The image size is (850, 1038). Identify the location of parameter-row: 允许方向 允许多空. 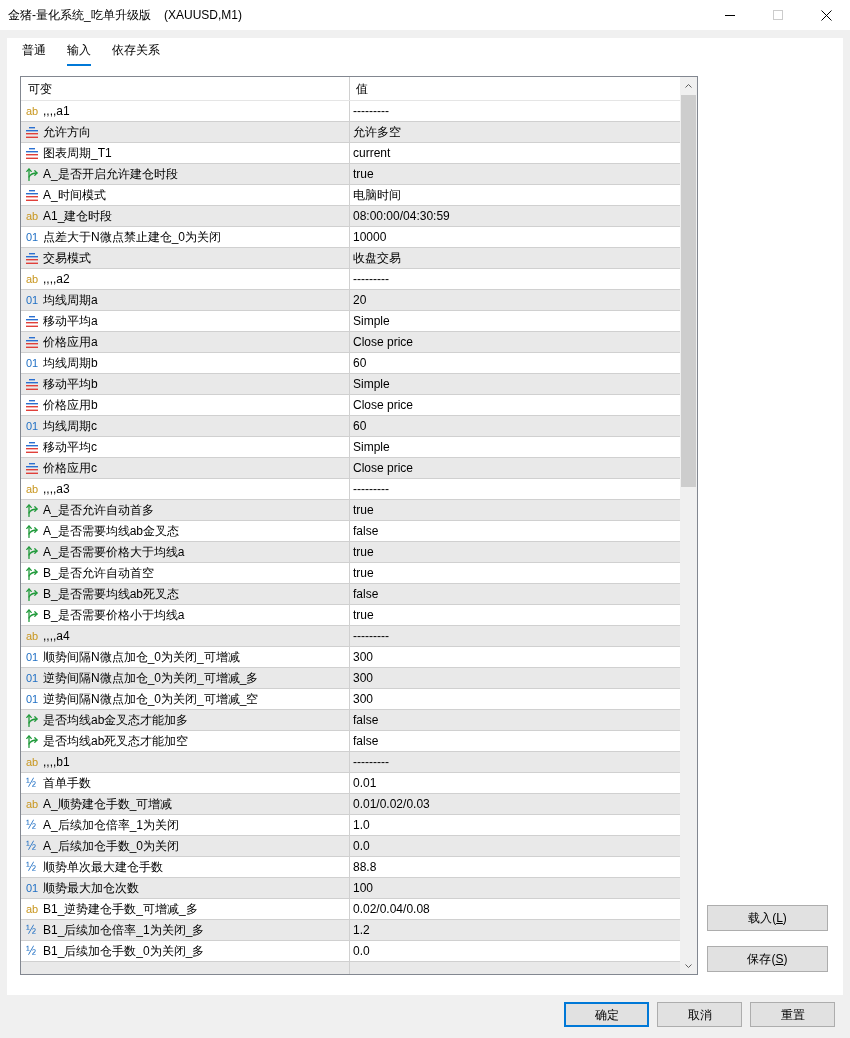
(350, 132).